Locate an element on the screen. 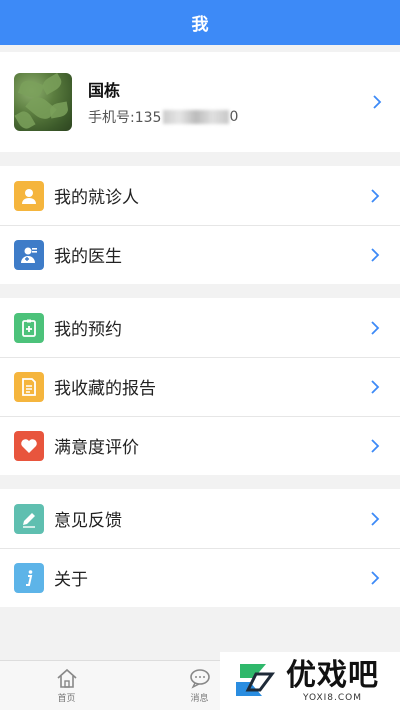 The height and width of the screenshot is (710, 400). pencil-icon is located at coordinates (29, 518).